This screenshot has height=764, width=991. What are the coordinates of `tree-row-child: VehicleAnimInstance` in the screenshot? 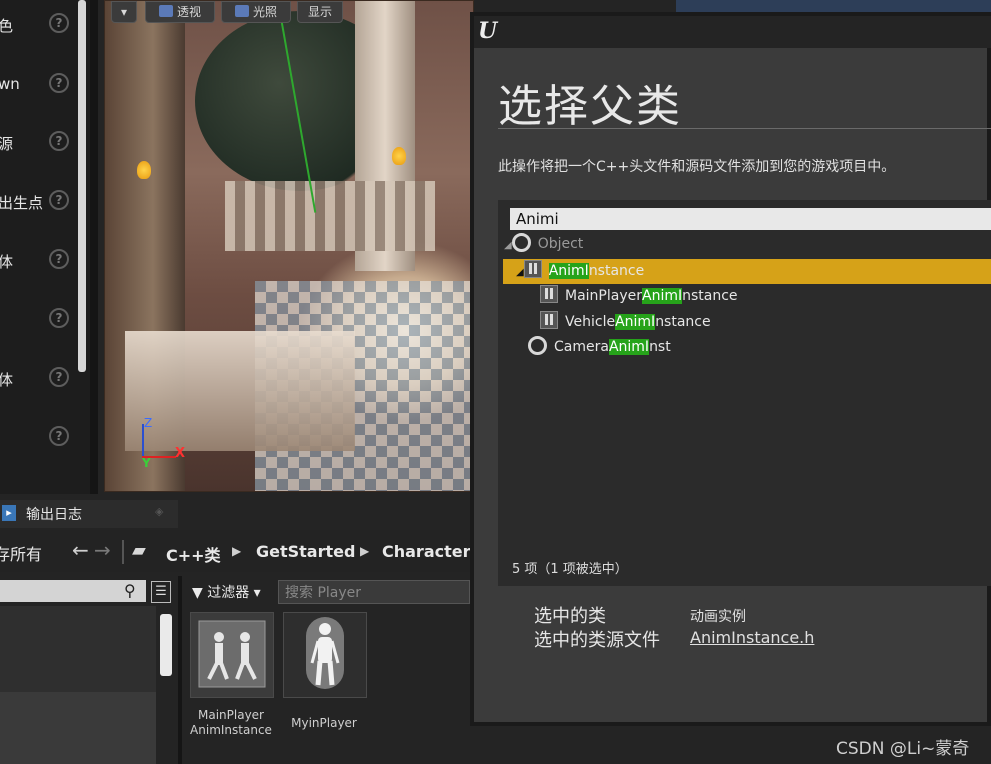 It's located at (625, 322).